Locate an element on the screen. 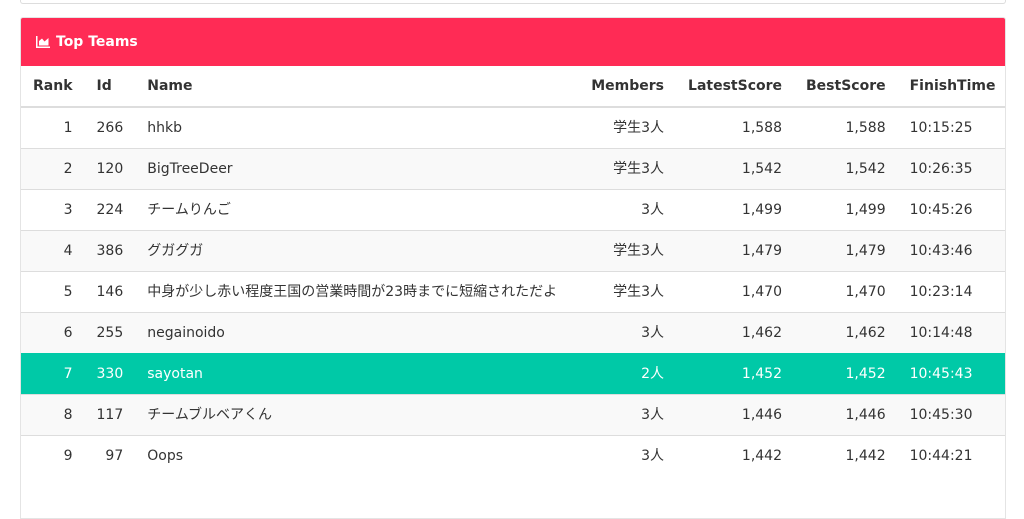 This screenshot has height=519, width=1024. team-name: BigTreeDeer is located at coordinates (190, 169).